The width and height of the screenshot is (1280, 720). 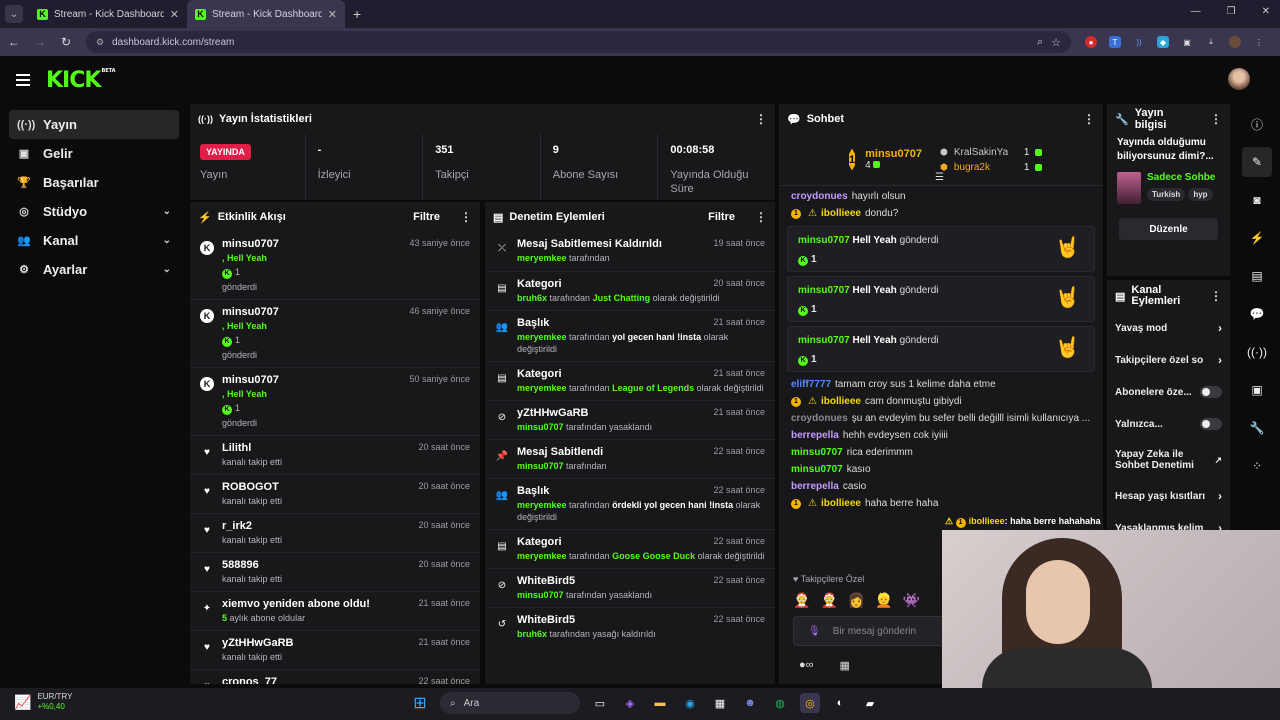 What do you see at coordinates (236, 448) in the screenshot?
I see `feed-user: Lilithl` at bounding box center [236, 448].